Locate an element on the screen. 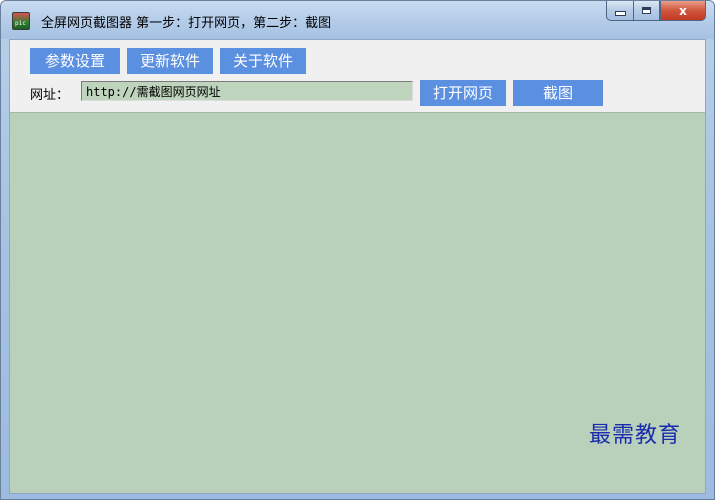 This screenshot has width=715, height=500. app-icon-label: pic is located at coordinates (20, 23).